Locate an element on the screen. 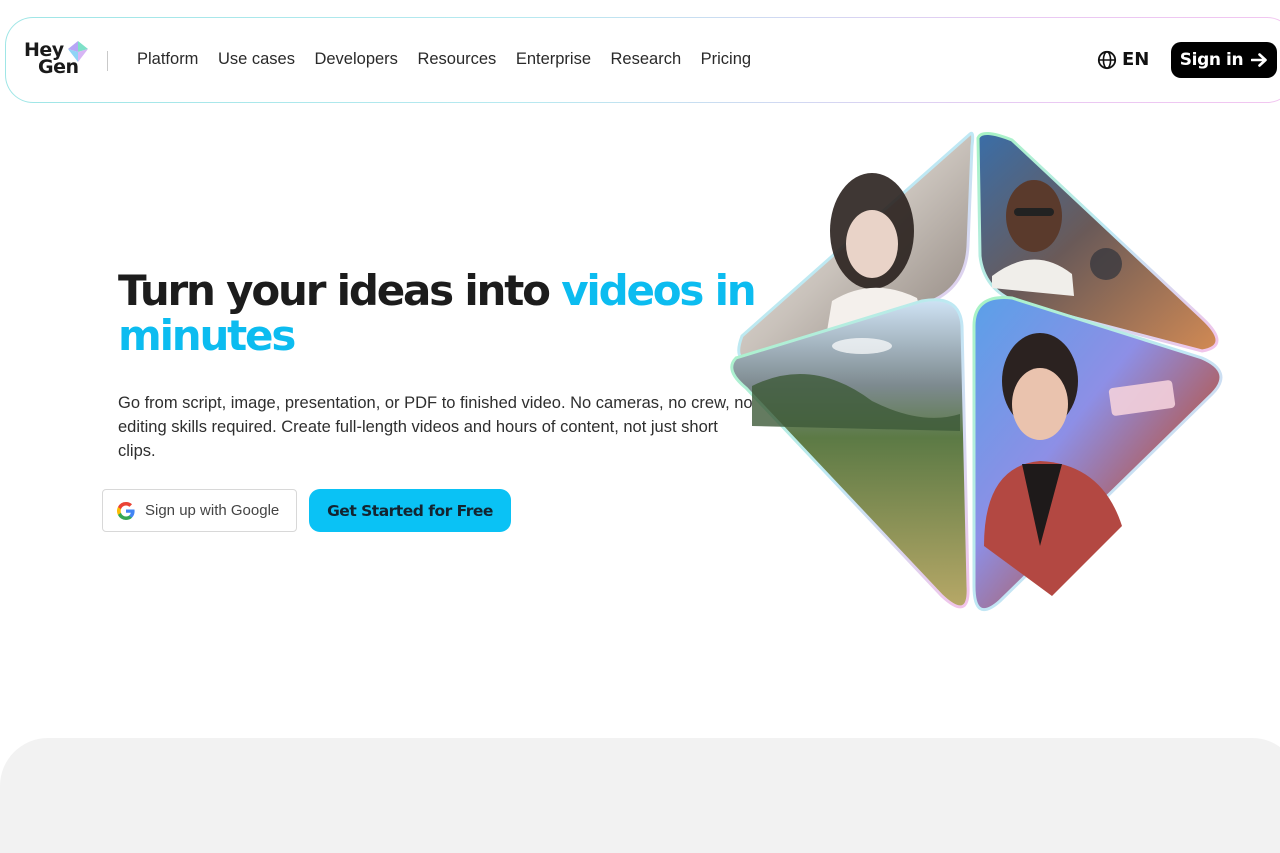 This screenshot has height=853, width=1280. nav-link-use-cases: Use cases is located at coordinates (256, 59).